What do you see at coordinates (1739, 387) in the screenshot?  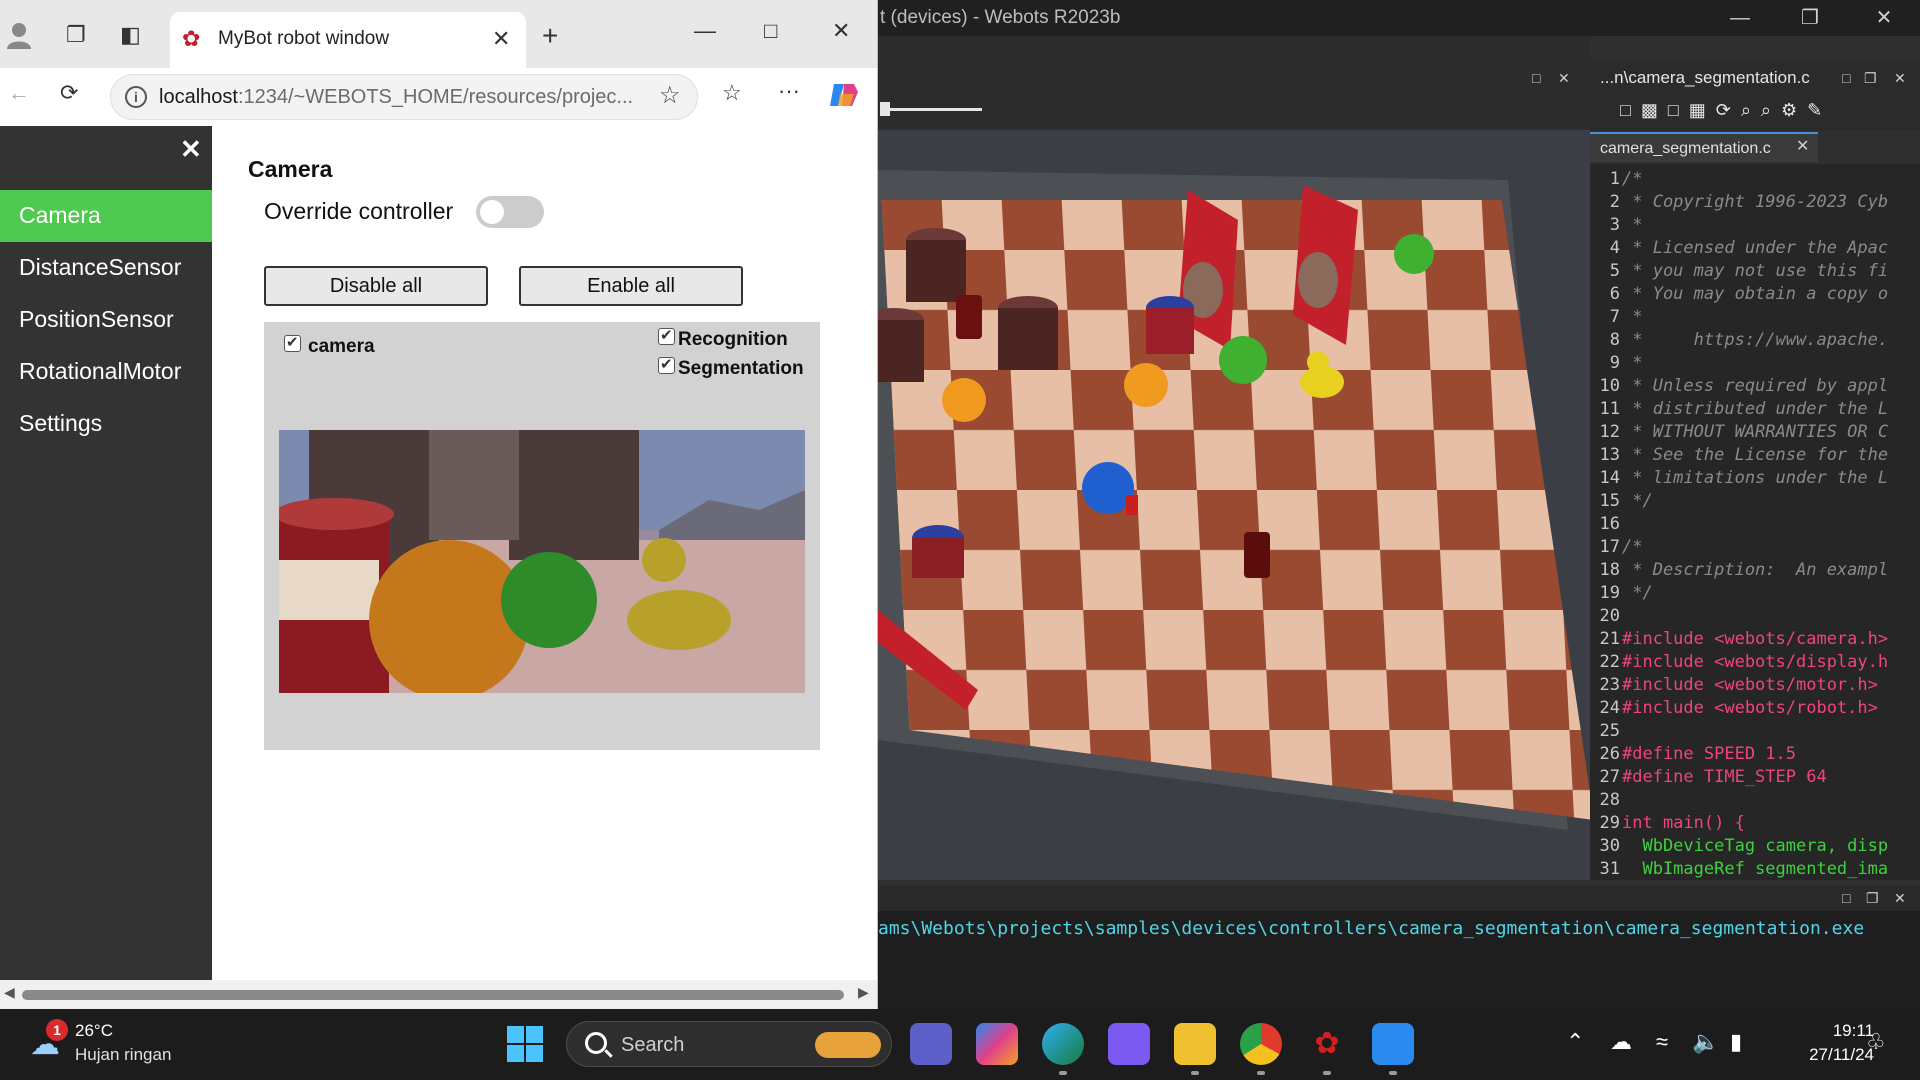 I see `code-line: 10 * Unless required by appl` at bounding box center [1739, 387].